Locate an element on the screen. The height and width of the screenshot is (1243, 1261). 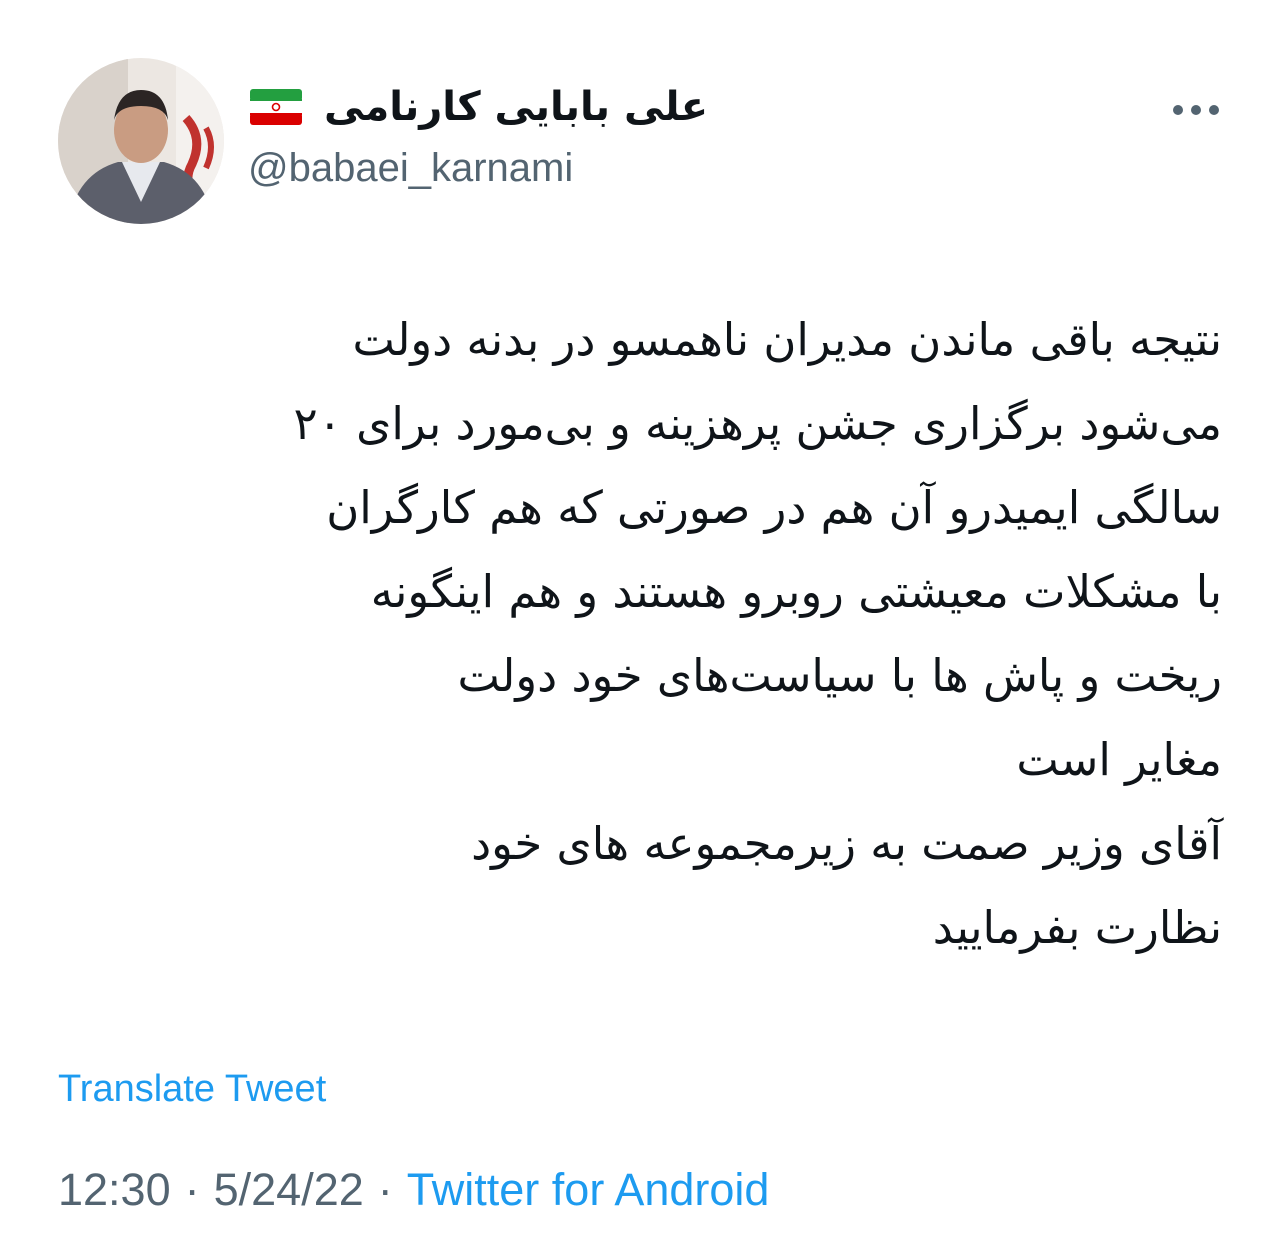
tweet-line: ریخت و پاش ها با سیاست‌های خود دولت is located at coordinates (839, 675).